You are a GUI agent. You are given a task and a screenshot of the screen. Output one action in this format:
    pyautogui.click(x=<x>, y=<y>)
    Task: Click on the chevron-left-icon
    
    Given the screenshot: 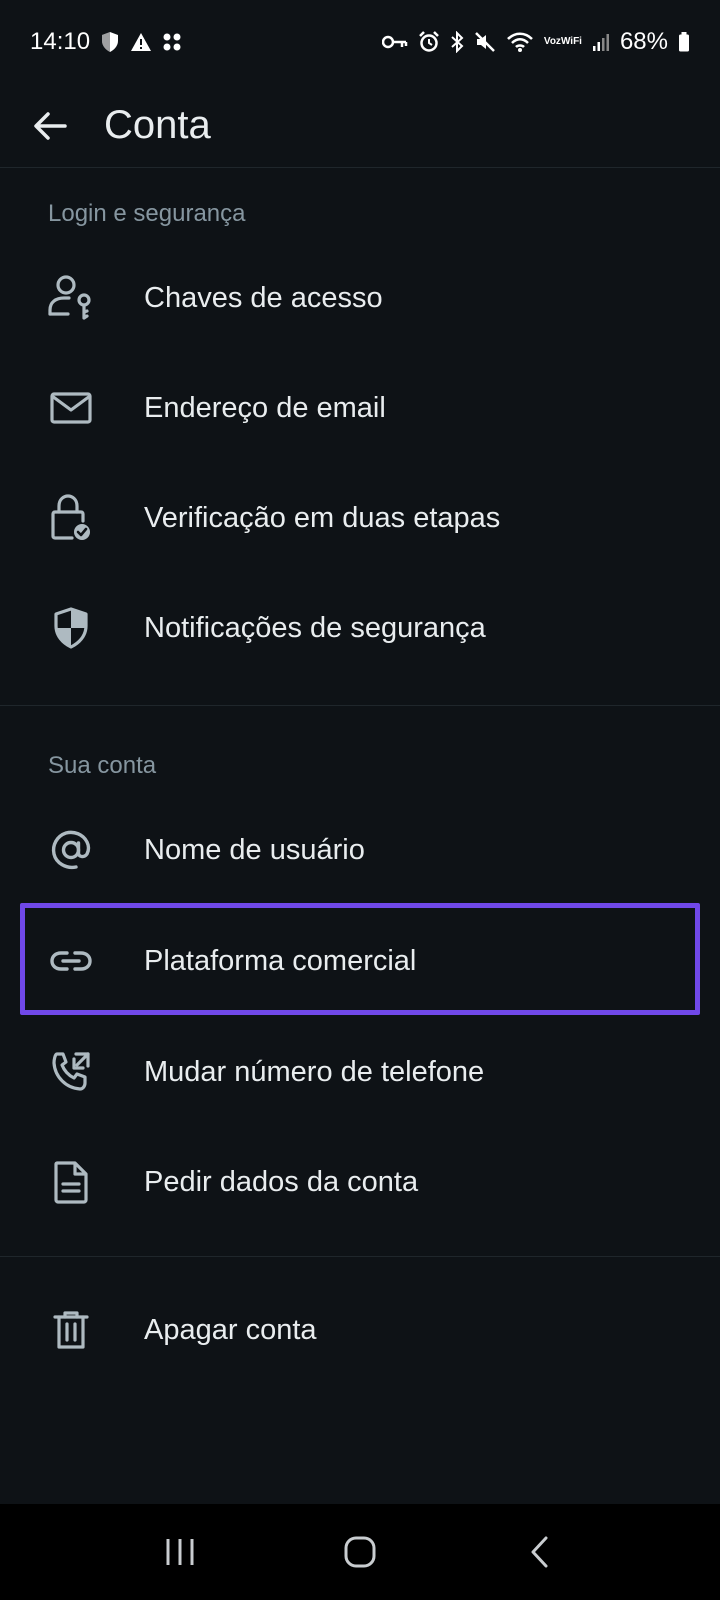 What is the action you would take?
    pyautogui.click(x=539, y=1552)
    